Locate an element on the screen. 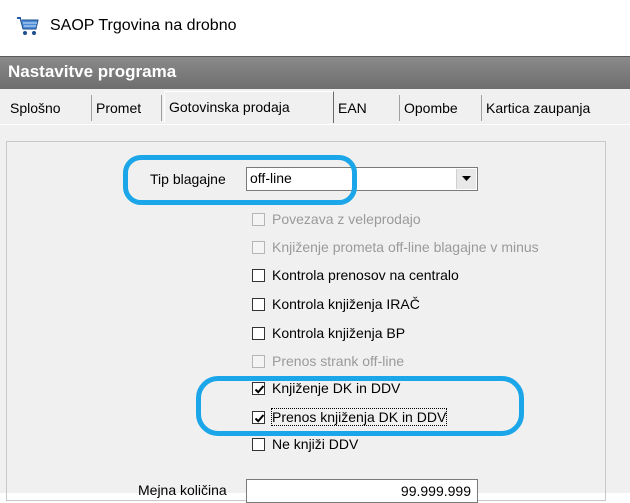  mejna-kolicina-input: 99.999.999 is located at coordinates (362, 491).